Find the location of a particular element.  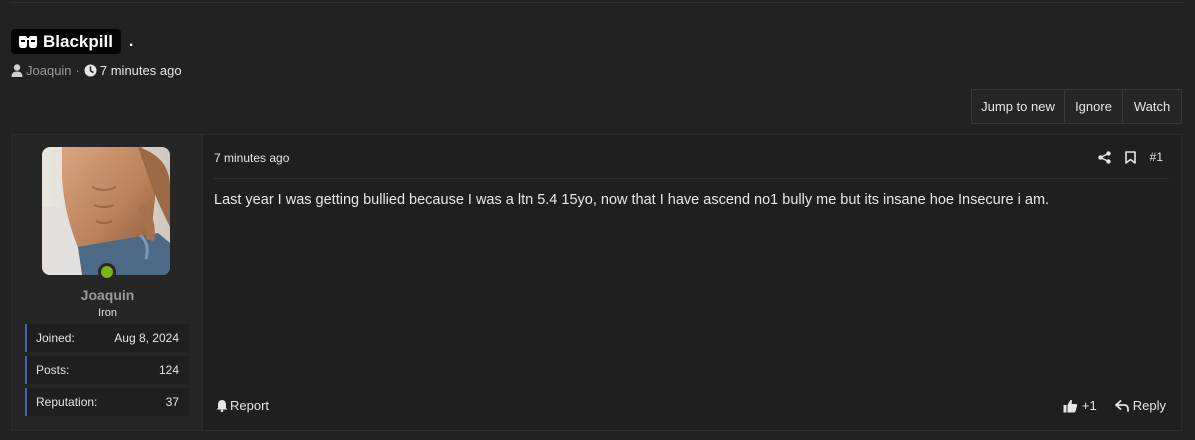

stat-posts: Posts: 124 is located at coordinates (107, 370).